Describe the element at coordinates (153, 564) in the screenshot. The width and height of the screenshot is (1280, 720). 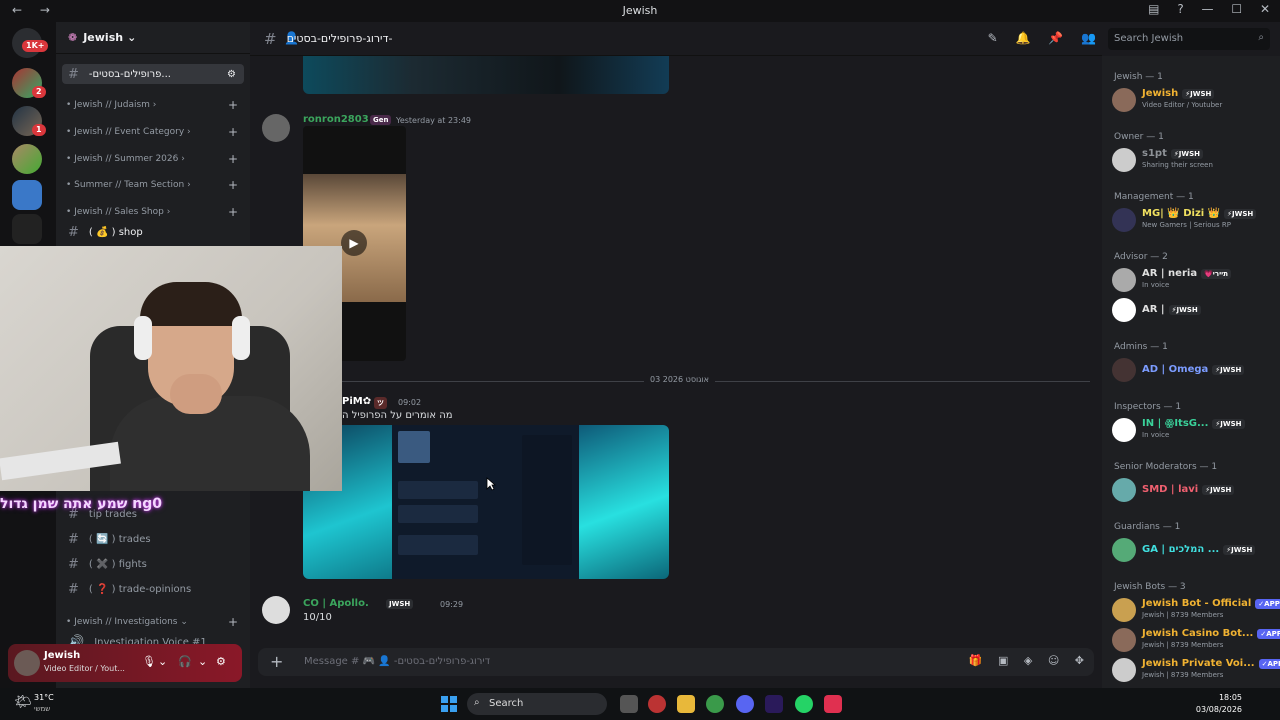
I see `channel-fights: # ( ✖️ ) fights` at that location.